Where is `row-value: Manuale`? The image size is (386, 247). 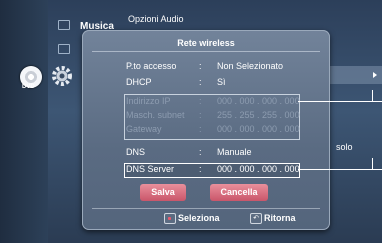 row-value: Manuale is located at coordinates (234, 152).